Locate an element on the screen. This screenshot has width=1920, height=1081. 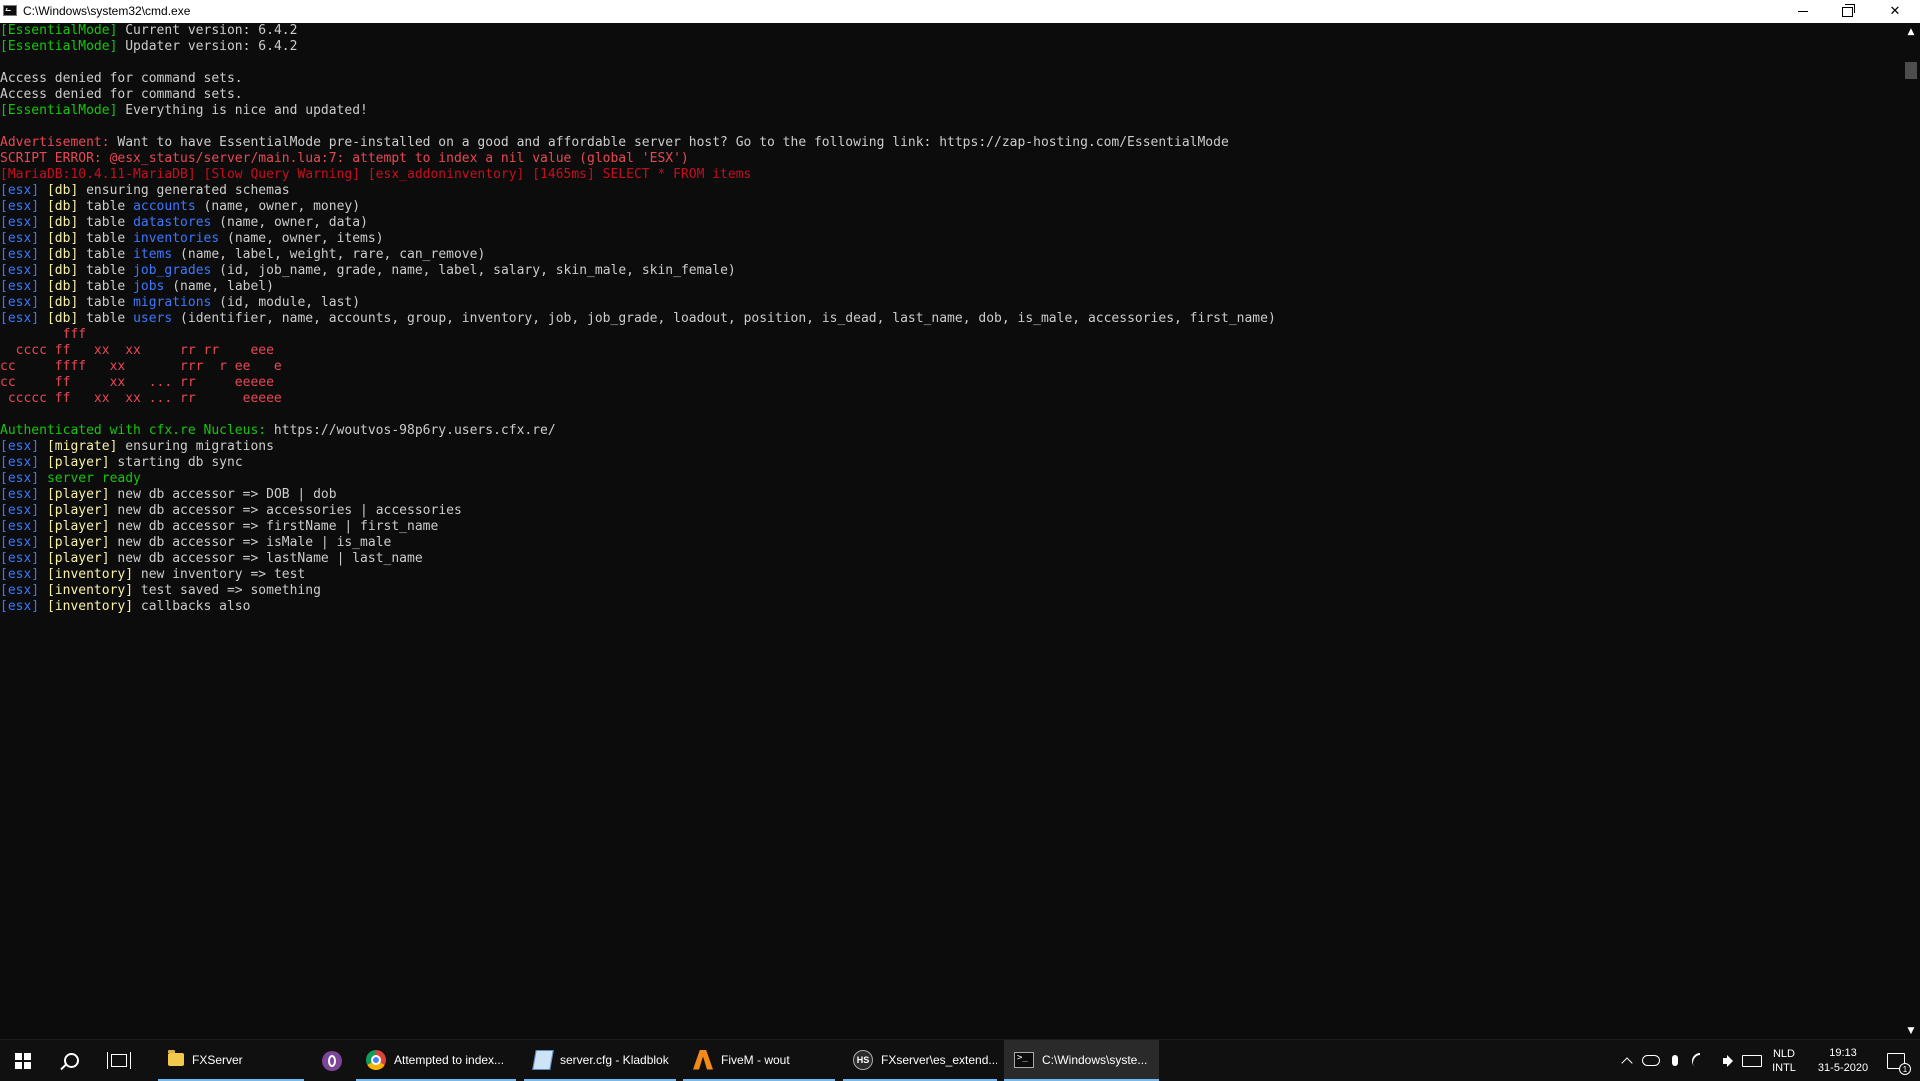
console-text-segment: Current version: 6.4.2 is located at coordinates (207, 30).